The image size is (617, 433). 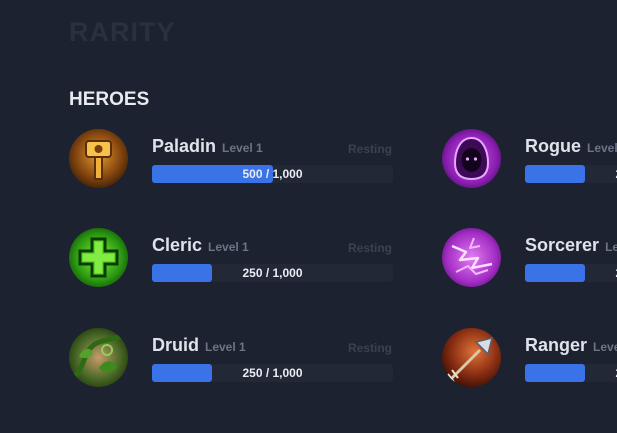 What do you see at coordinates (471, 257) in the screenshot?
I see `sorcerer-lightning-icon` at bounding box center [471, 257].